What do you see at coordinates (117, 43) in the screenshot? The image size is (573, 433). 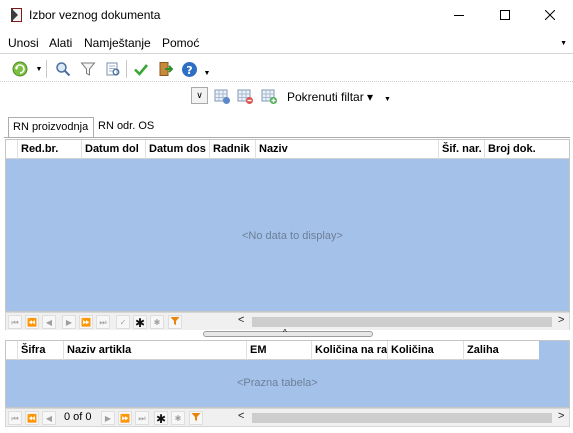 I see `menu-namjestanje: Namještanje` at bounding box center [117, 43].